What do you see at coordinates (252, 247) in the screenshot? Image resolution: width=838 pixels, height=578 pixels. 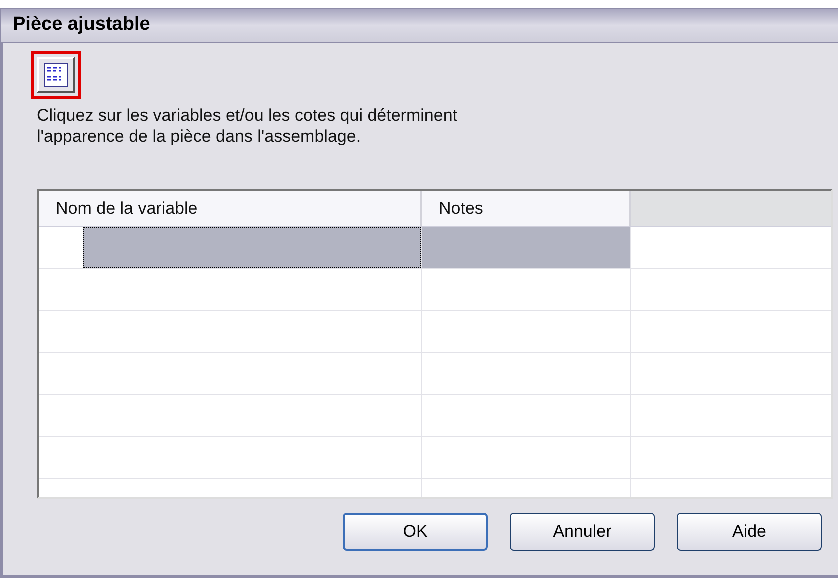 I see `selected-cell` at bounding box center [252, 247].